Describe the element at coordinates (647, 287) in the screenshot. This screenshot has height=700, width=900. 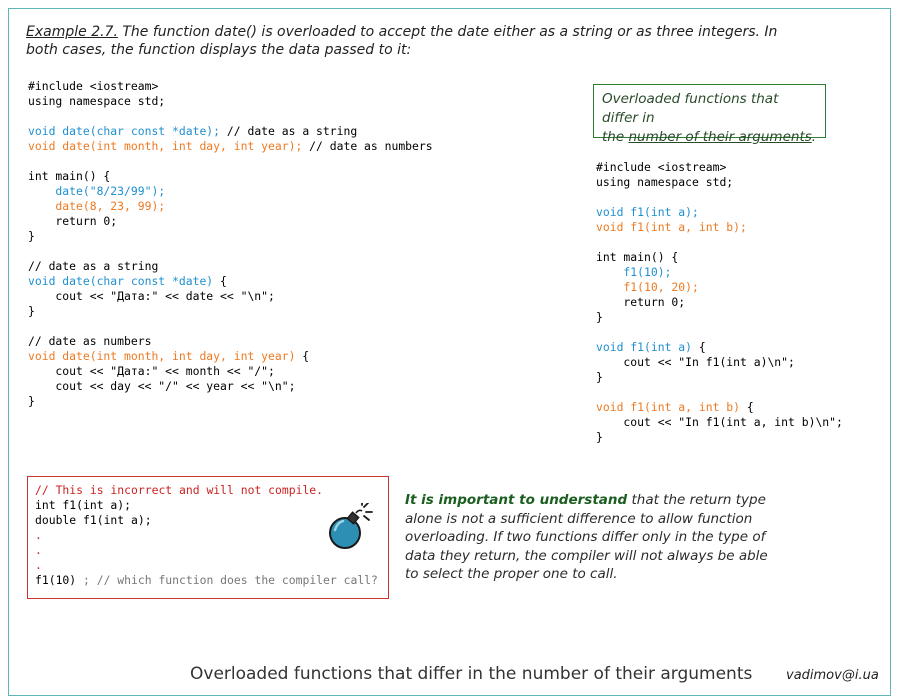
I see `code-token: f1(10, 20);` at that location.